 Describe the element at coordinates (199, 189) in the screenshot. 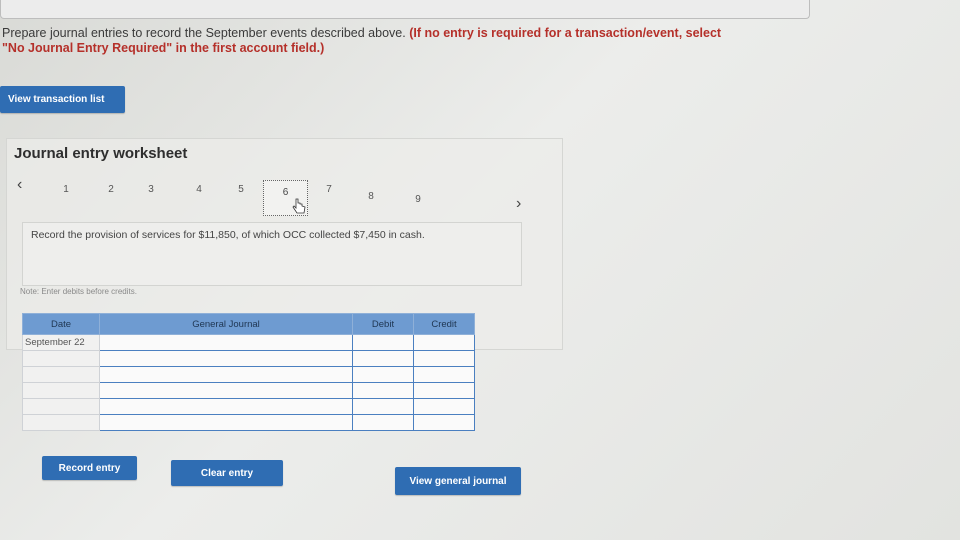

I see `step-4: 4` at that location.